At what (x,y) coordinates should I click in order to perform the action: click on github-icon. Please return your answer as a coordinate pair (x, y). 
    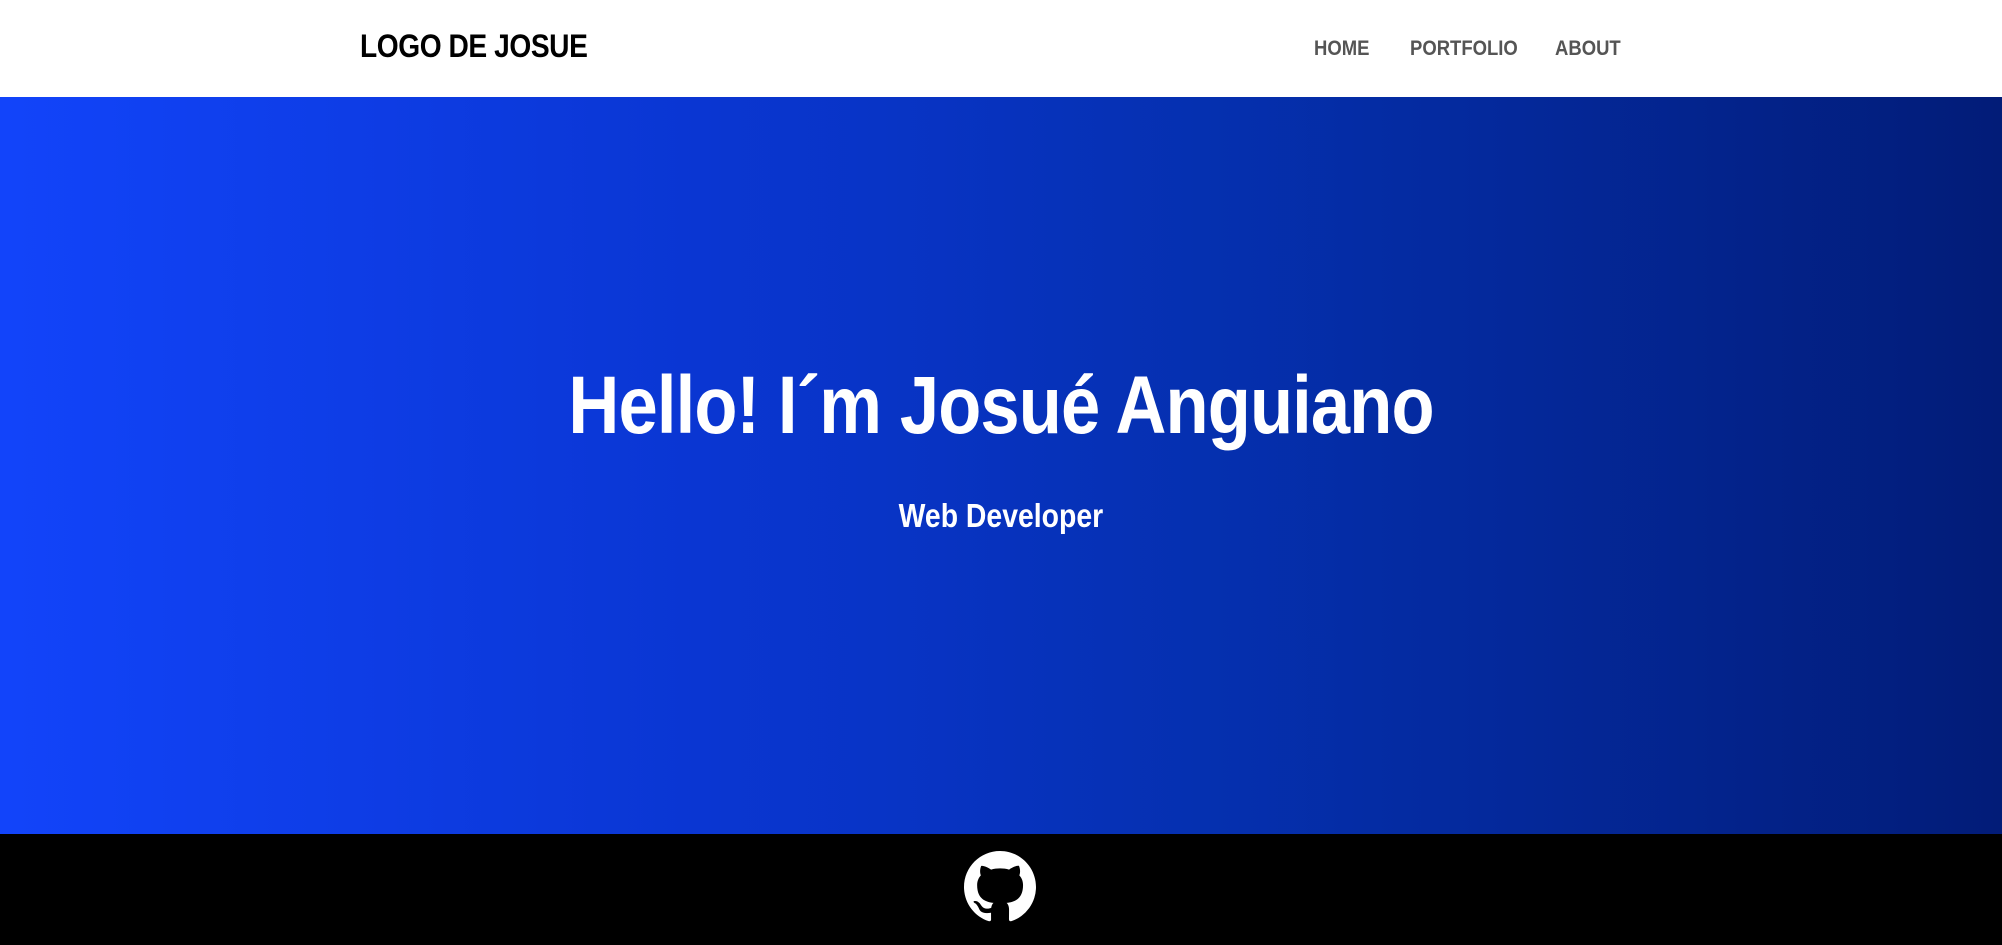
    Looking at the image, I should click on (1000, 886).